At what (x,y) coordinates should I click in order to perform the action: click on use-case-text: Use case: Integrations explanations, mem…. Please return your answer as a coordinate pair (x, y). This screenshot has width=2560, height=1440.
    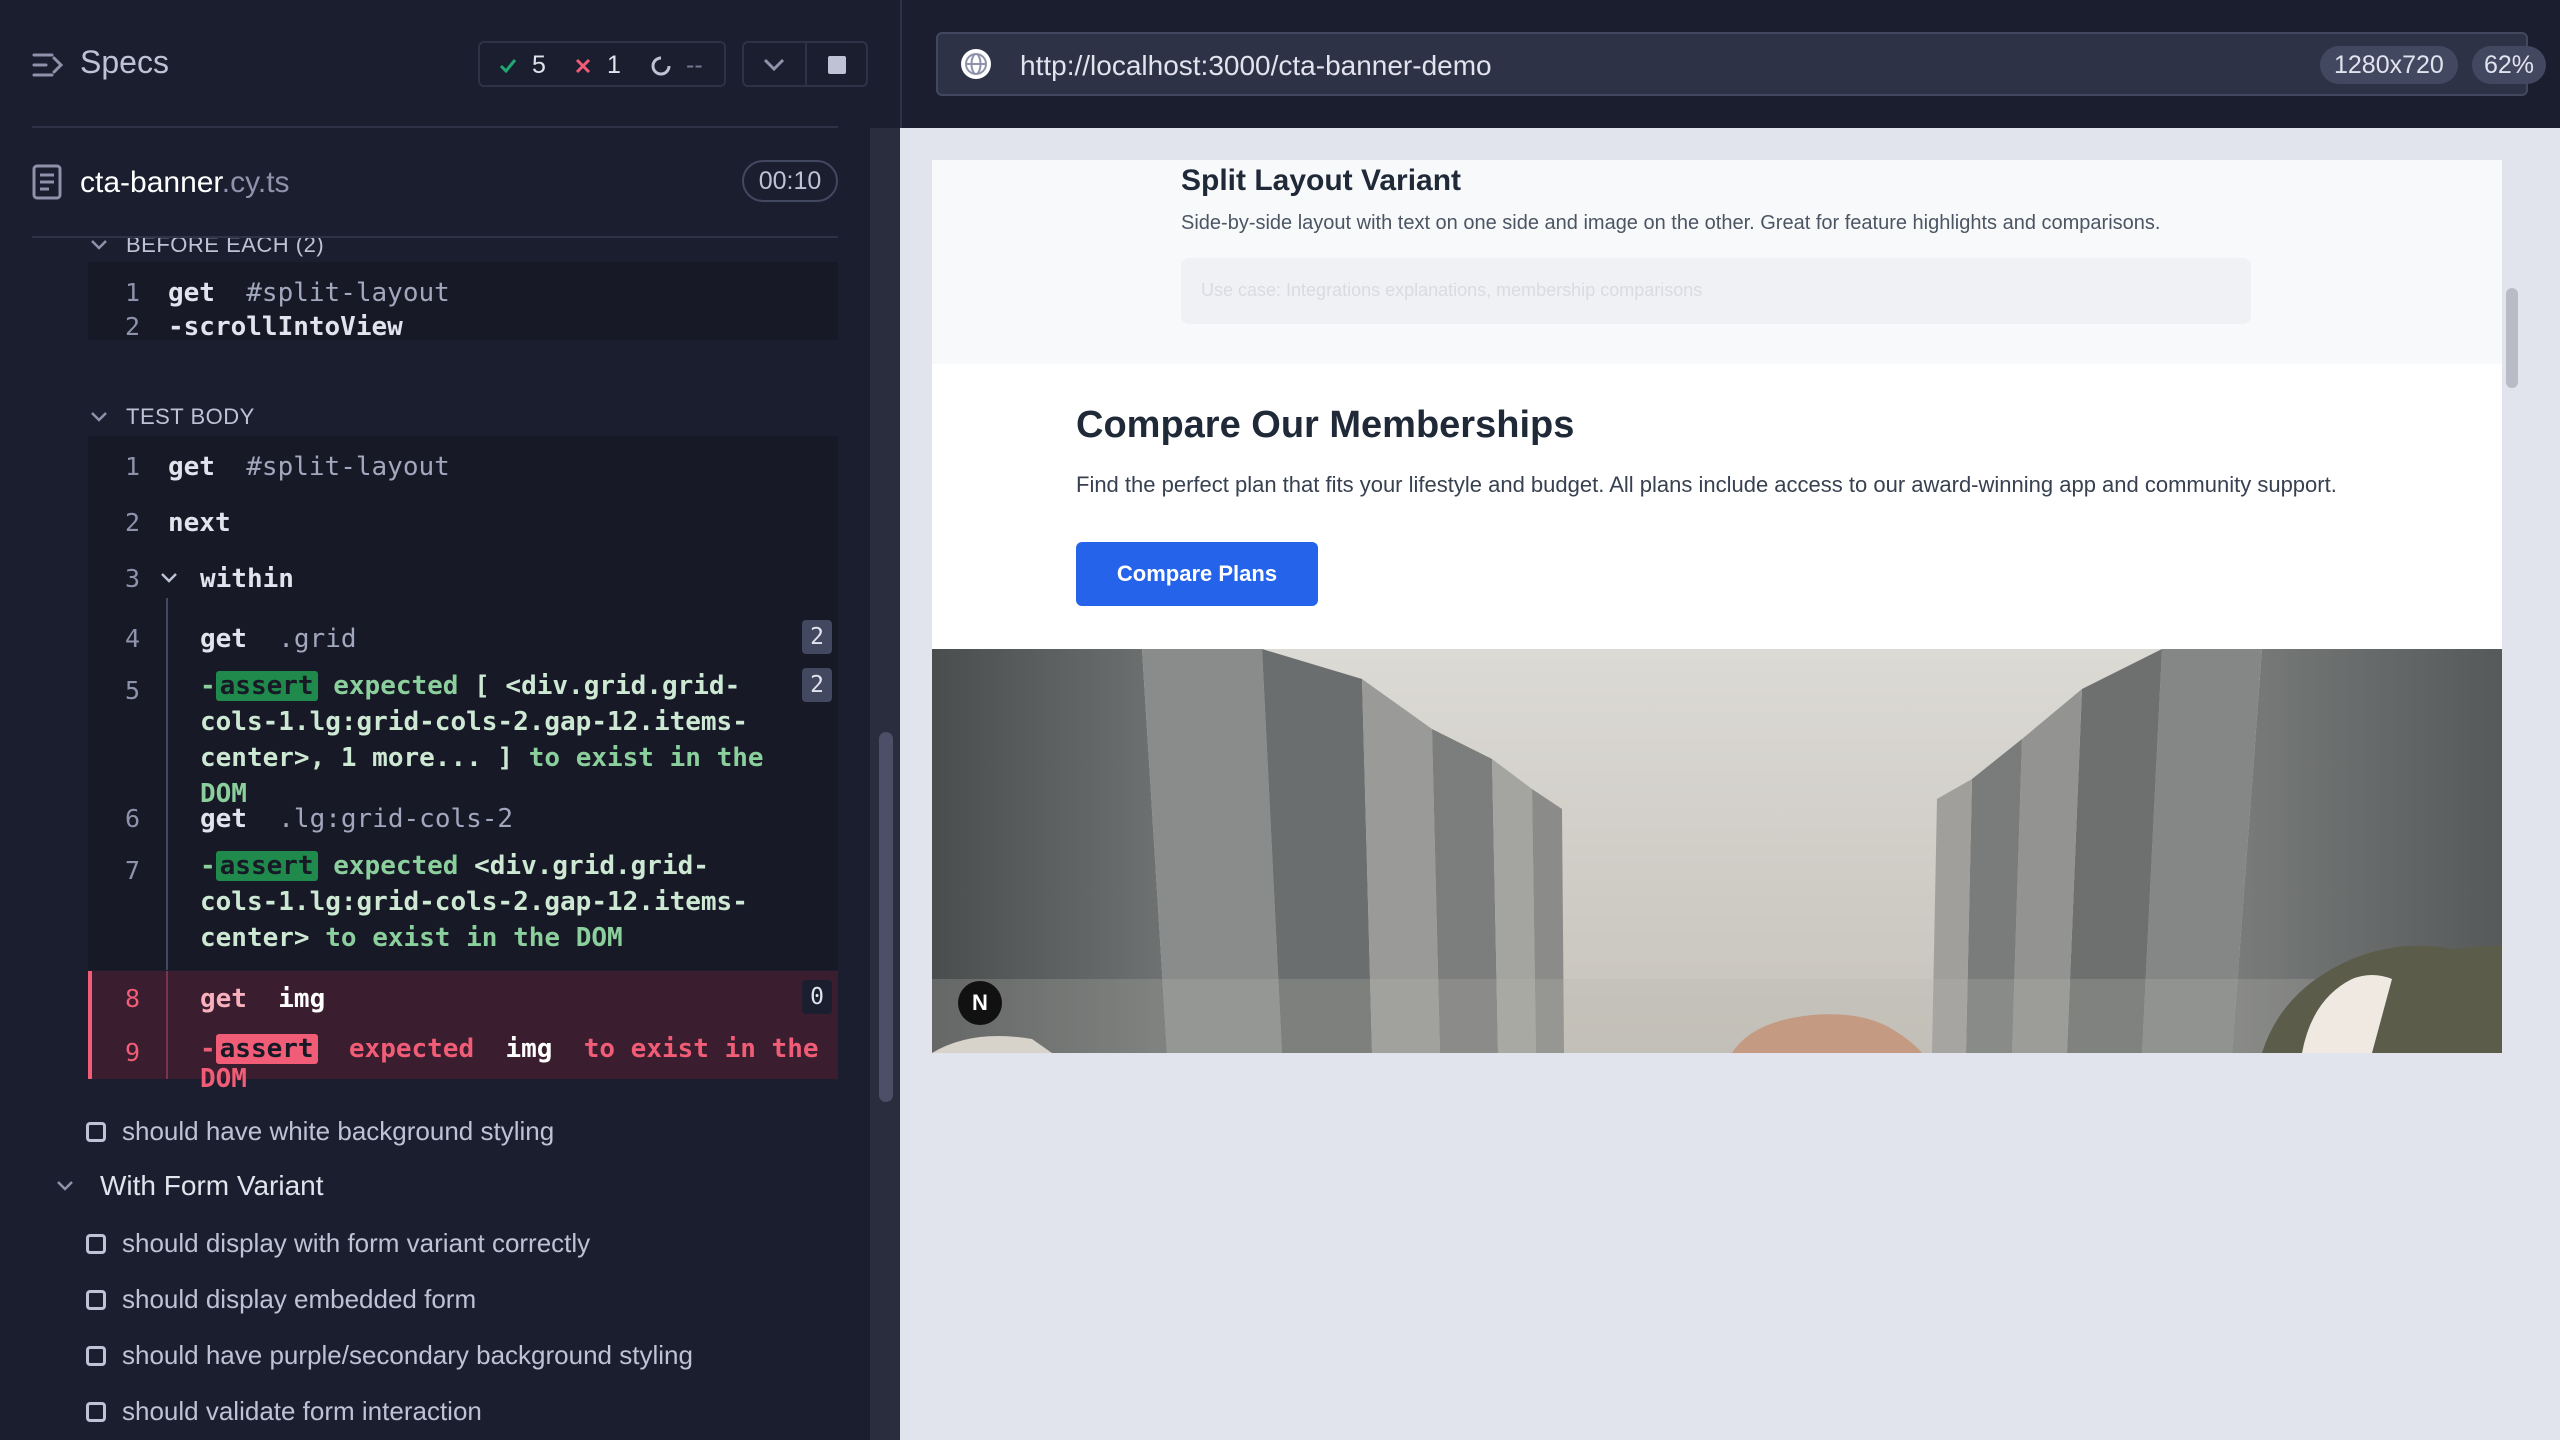
    Looking at the image, I should click on (1452, 290).